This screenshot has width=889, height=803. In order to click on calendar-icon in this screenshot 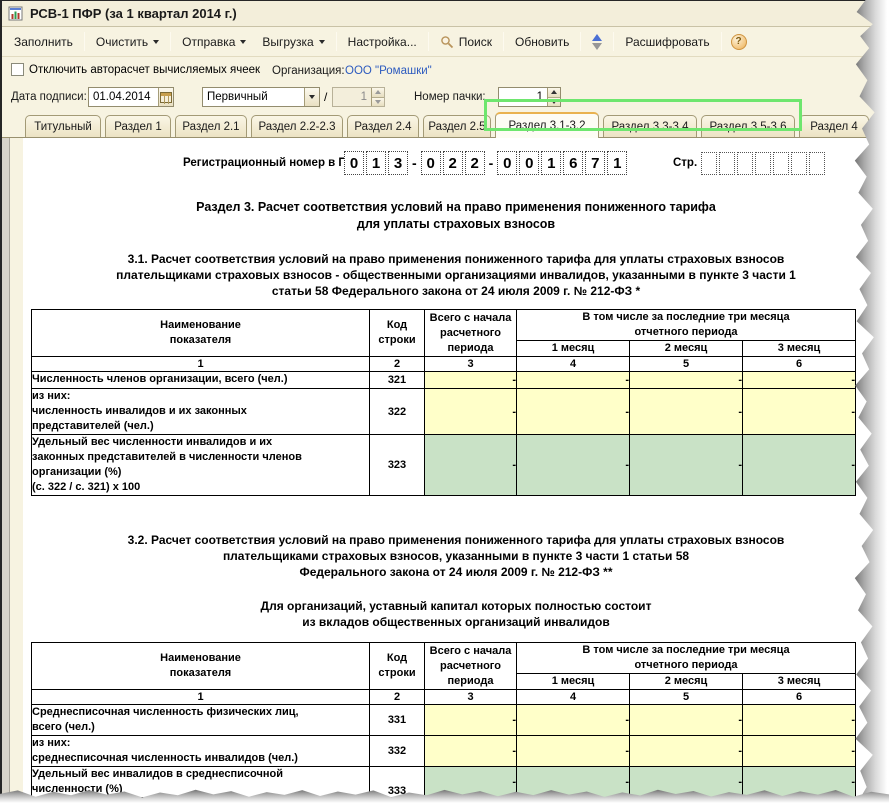, I will do `click(166, 97)`.